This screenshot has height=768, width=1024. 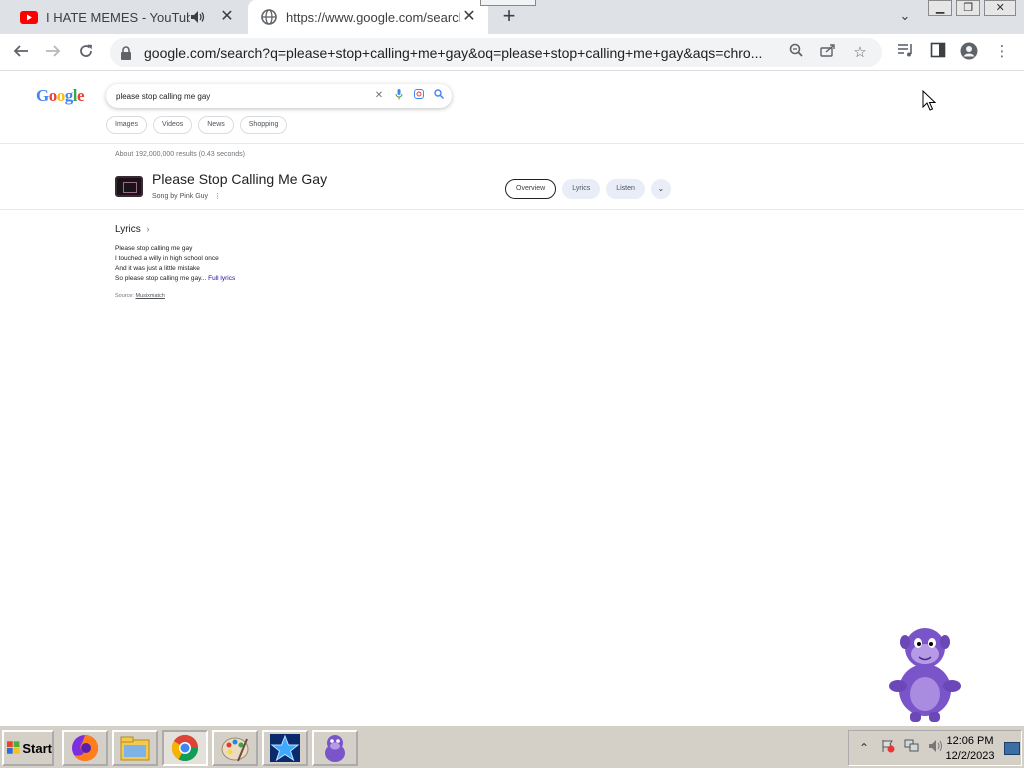 I want to click on more-options-icon: ⋮, so click(x=217, y=196).